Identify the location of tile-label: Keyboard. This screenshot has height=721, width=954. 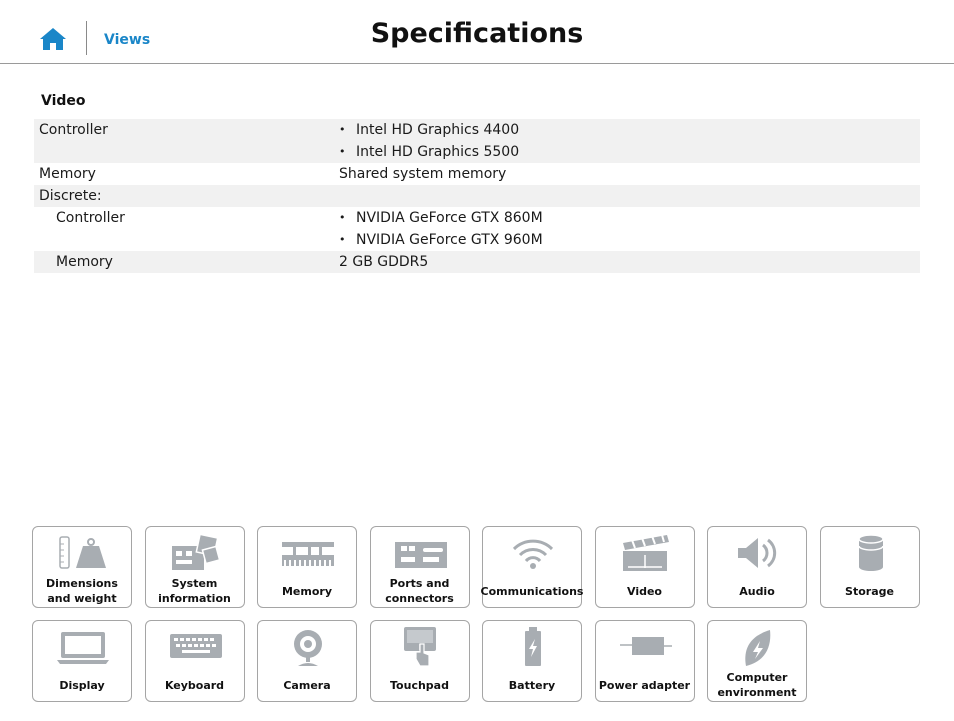
(194, 685).